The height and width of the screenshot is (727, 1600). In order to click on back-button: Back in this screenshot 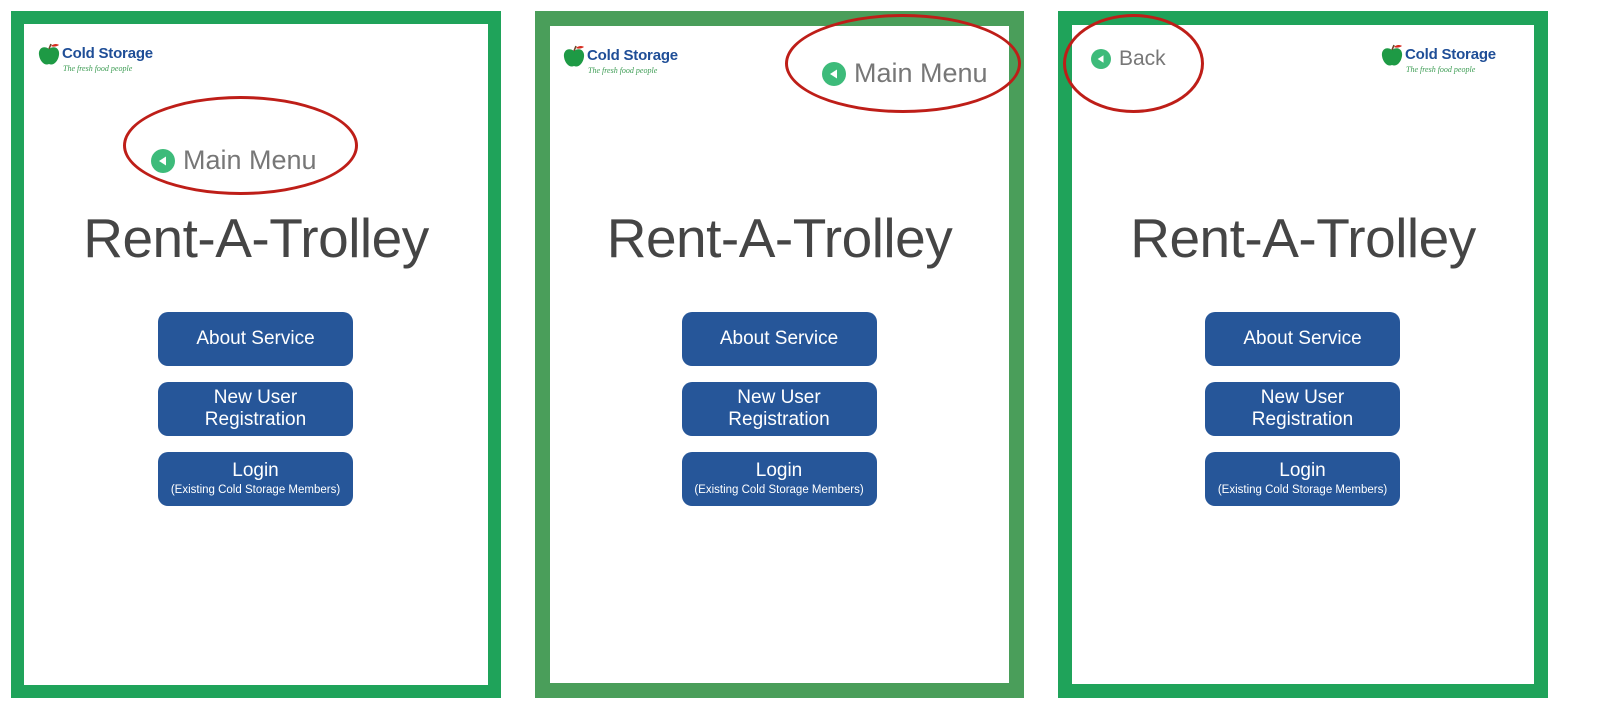, I will do `click(1128, 59)`.